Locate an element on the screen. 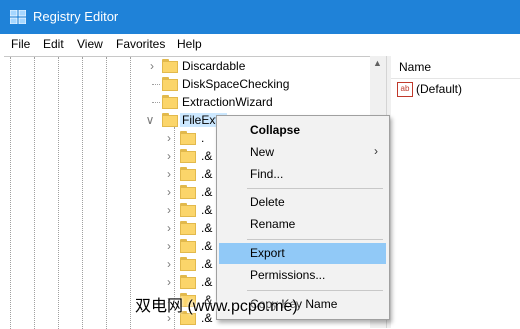 The width and height of the screenshot is (520, 329). tree-item: DiskSpaceChecking is located at coordinates (195, 84).